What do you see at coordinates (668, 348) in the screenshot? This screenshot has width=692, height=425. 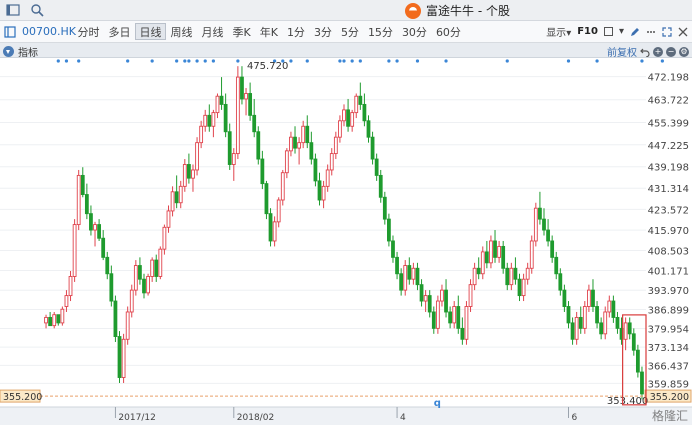 I see `y-tick-label: 373.134` at bounding box center [668, 348].